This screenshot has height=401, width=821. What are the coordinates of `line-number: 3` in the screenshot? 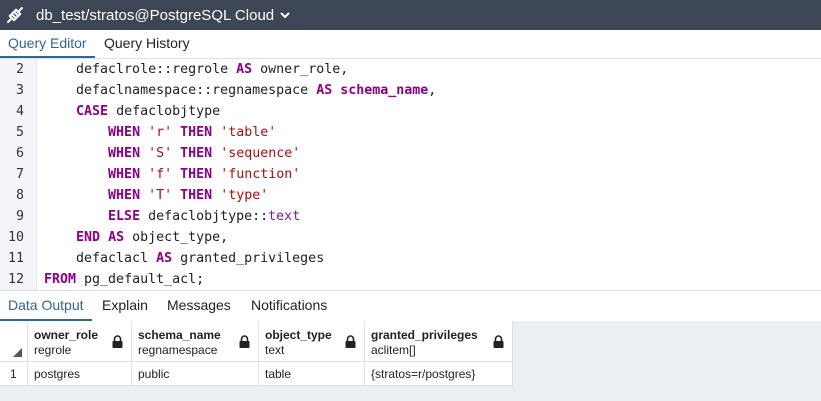 It's located at (19, 90).